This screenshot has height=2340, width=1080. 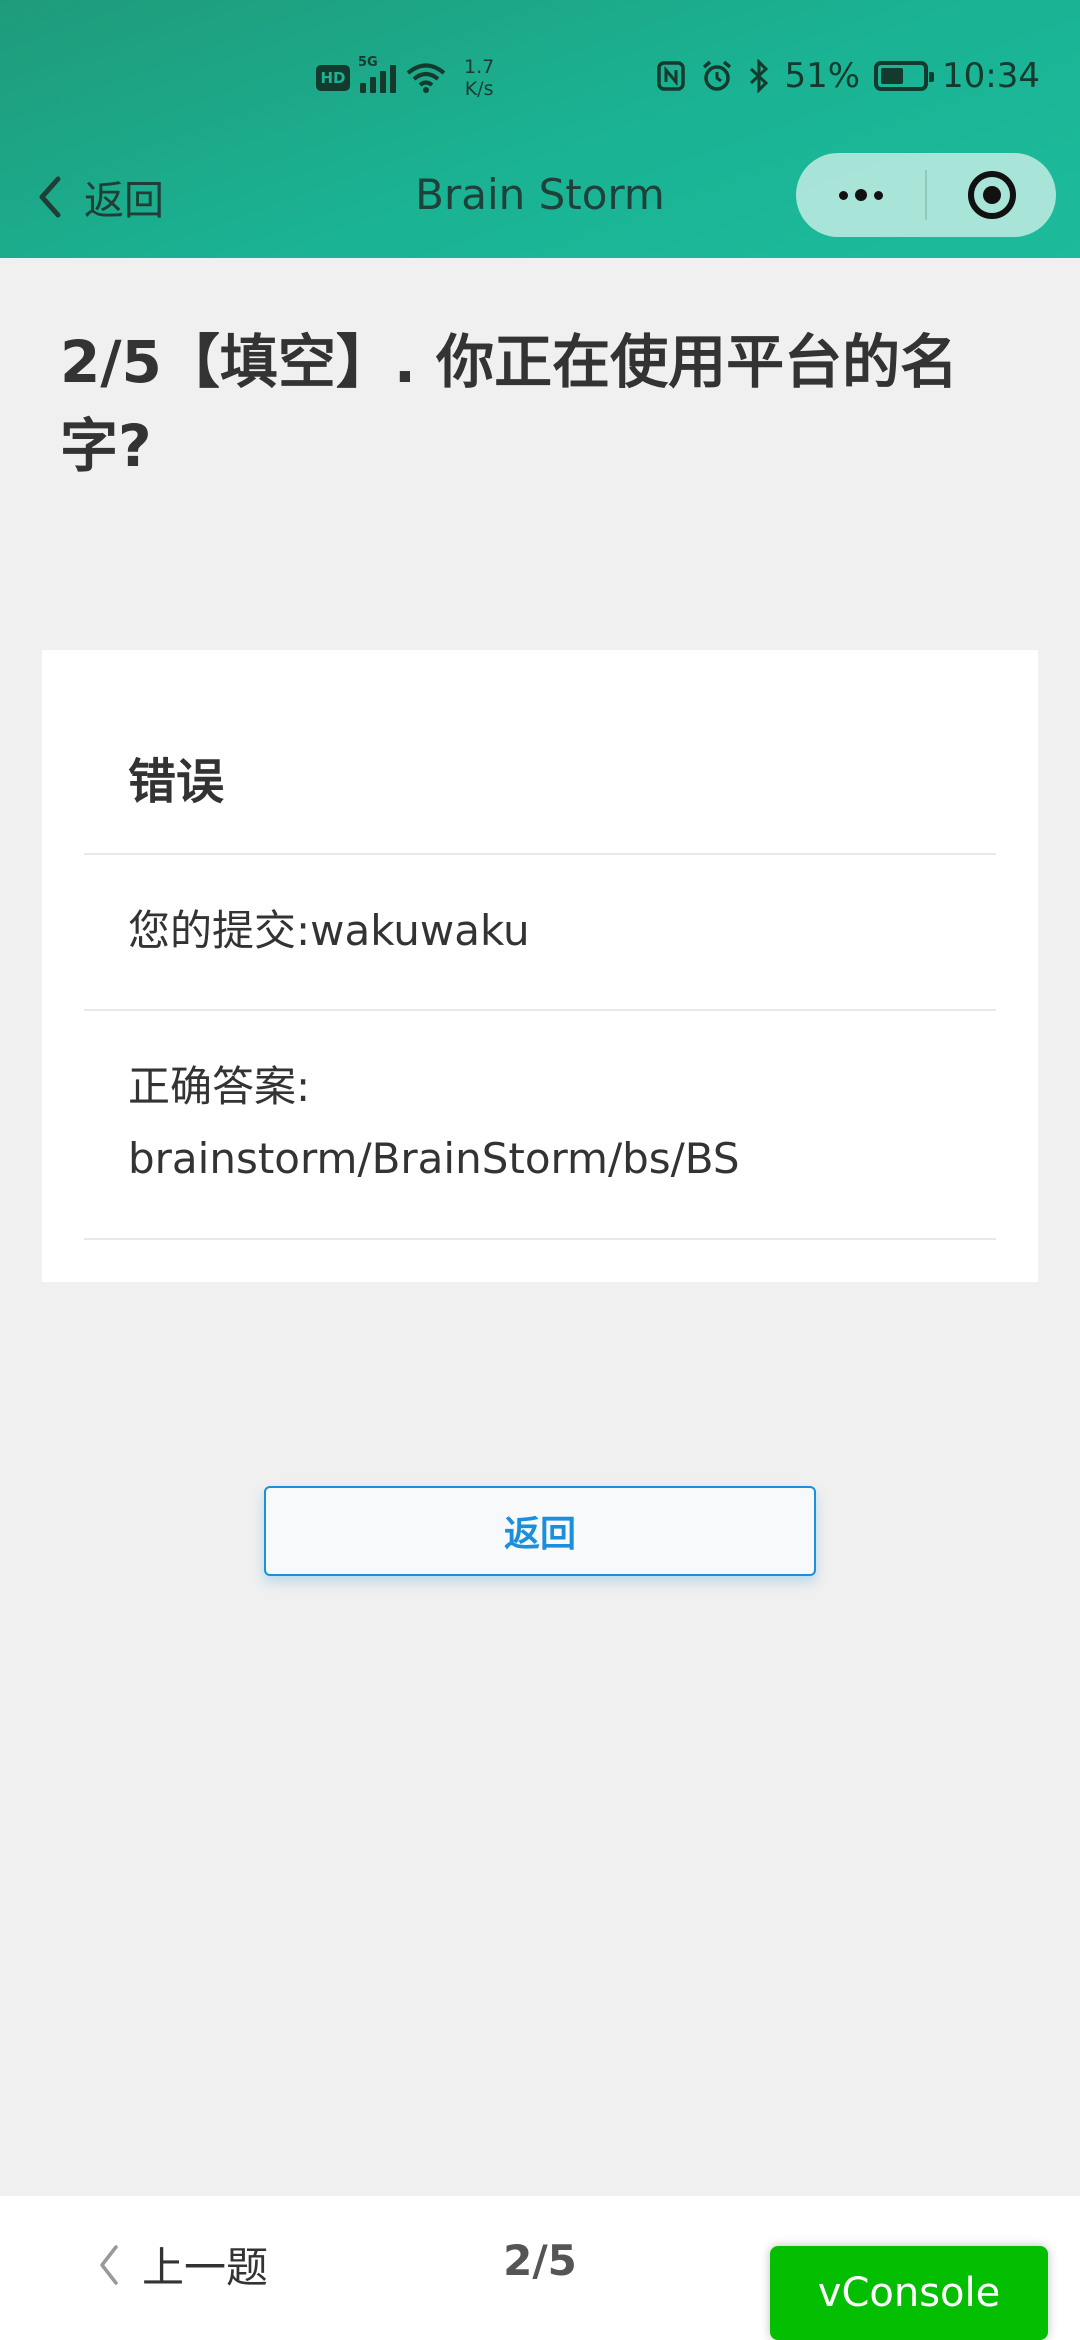 I want to click on more-button, so click(x=860, y=195).